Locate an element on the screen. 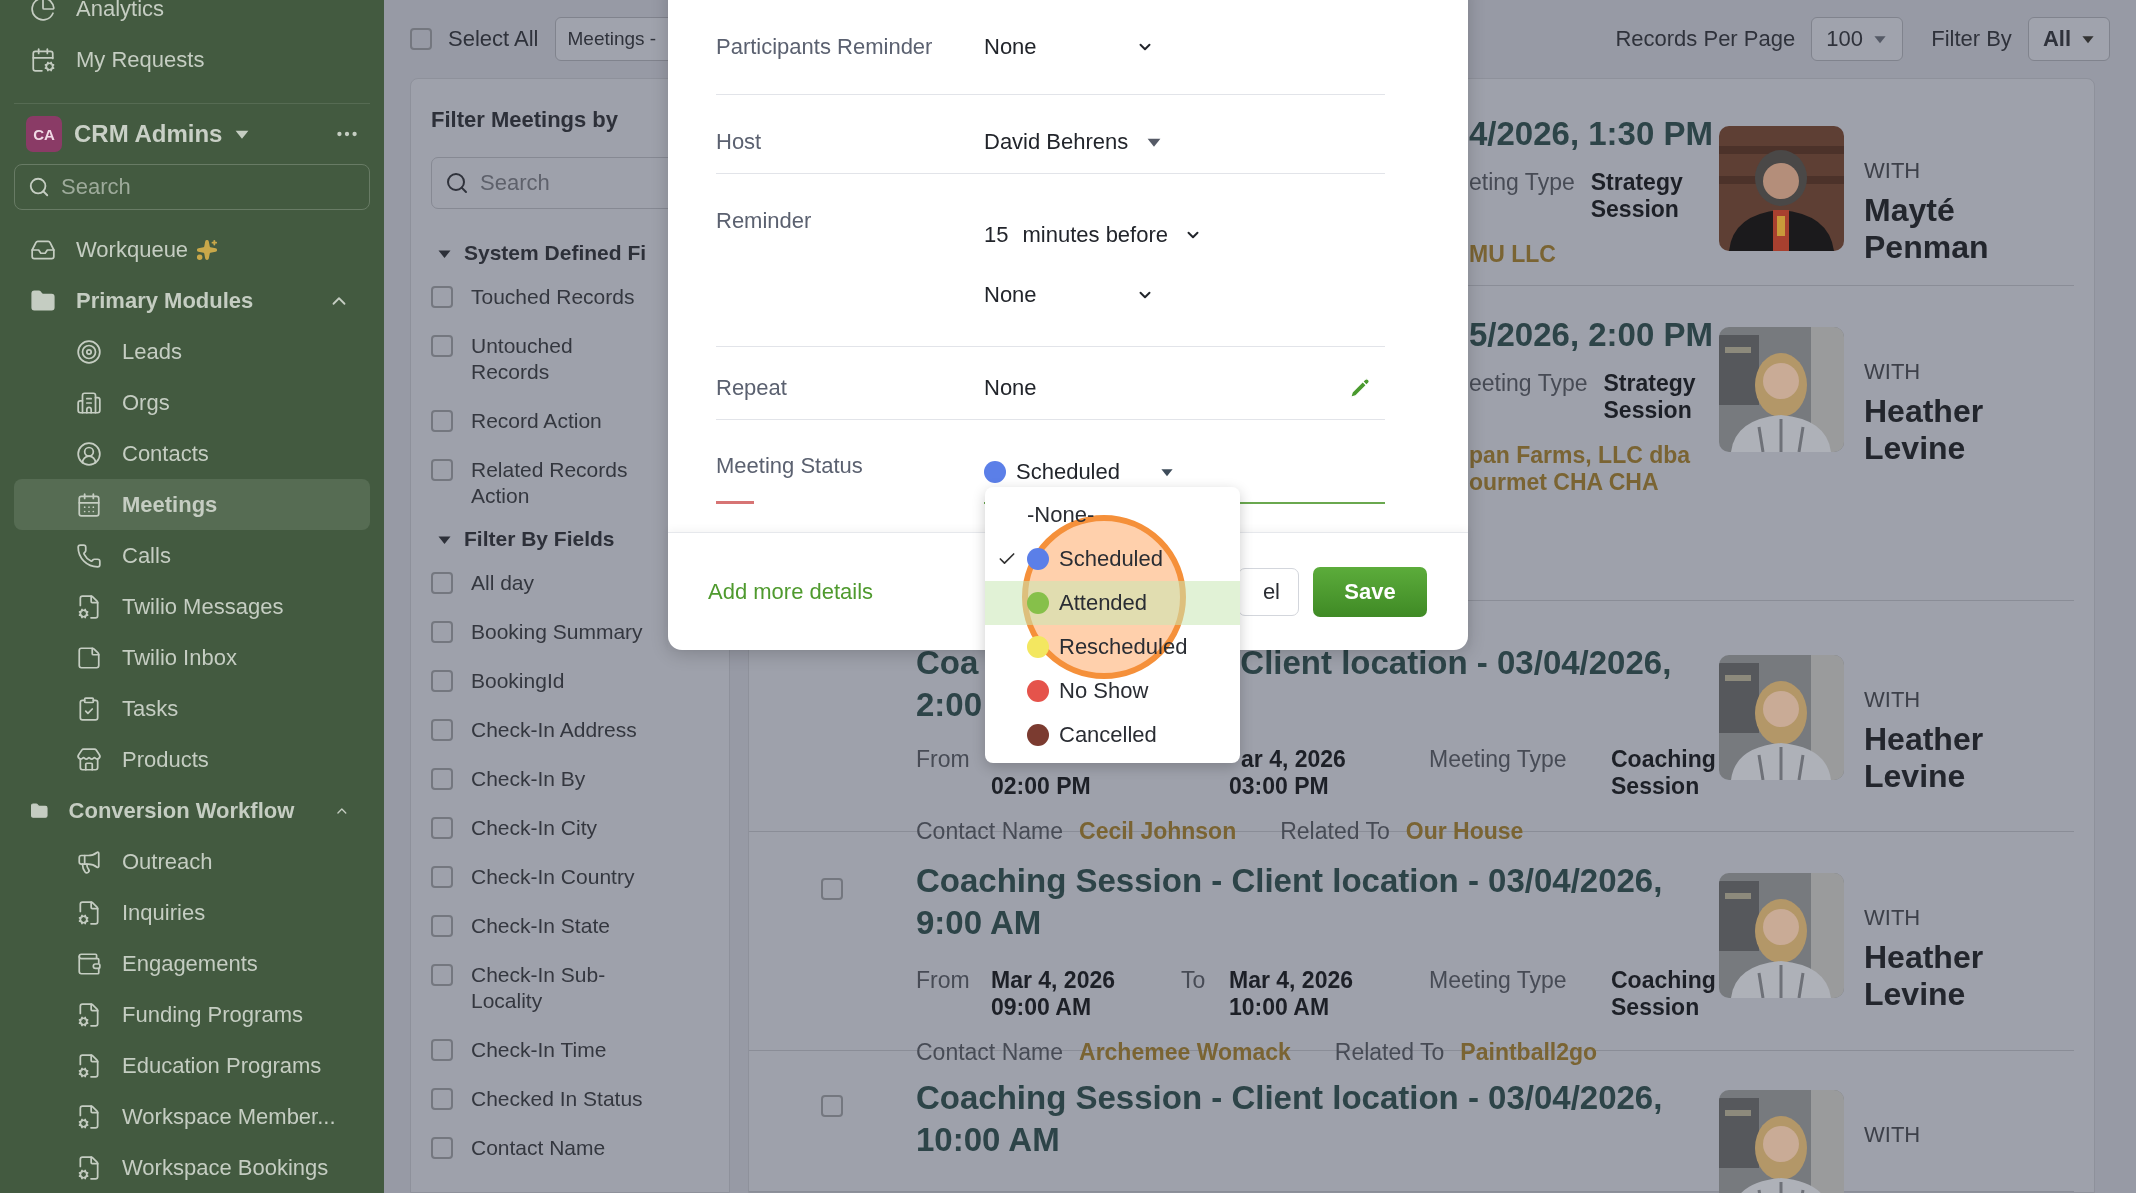 The width and height of the screenshot is (2136, 1193). search-field: Search is located at coordinates (192, 187).